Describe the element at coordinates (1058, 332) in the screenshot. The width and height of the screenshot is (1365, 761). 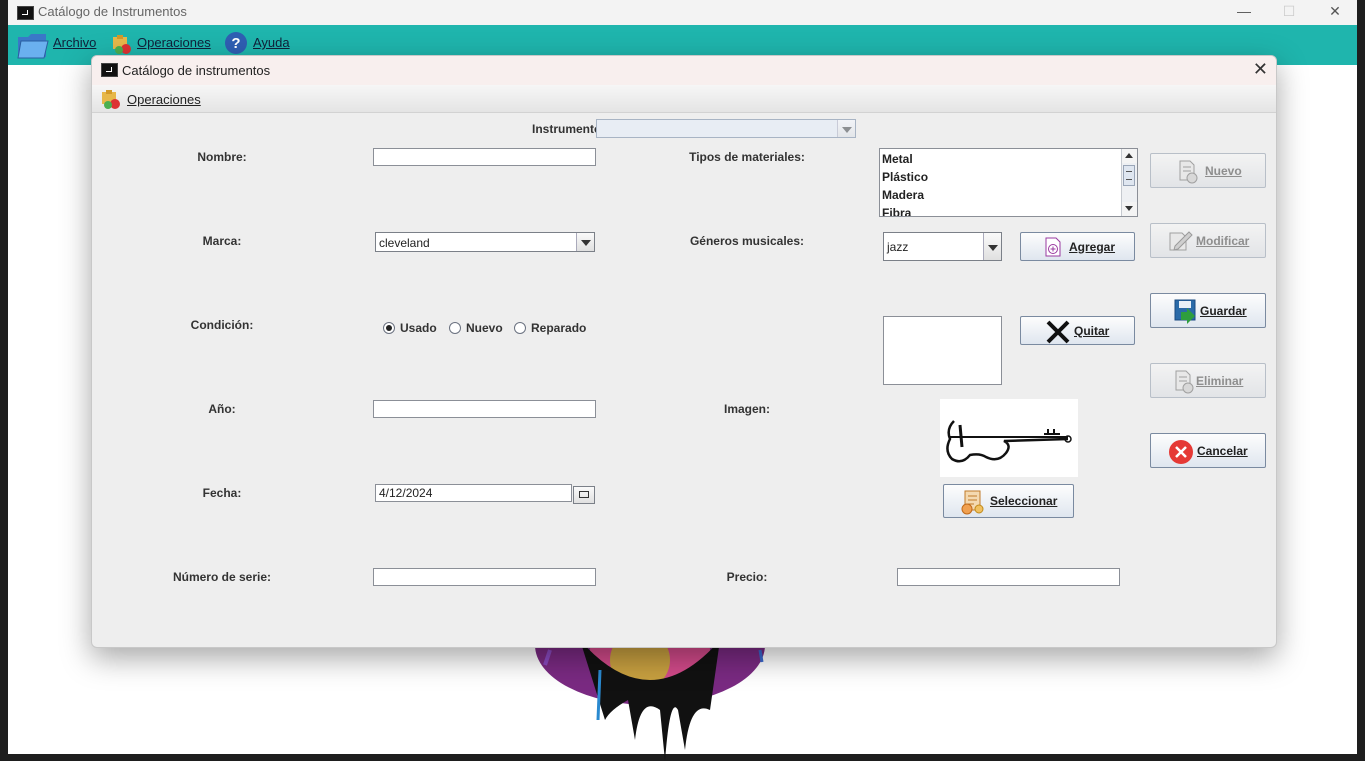
I see `remove-x-icon` at that location.